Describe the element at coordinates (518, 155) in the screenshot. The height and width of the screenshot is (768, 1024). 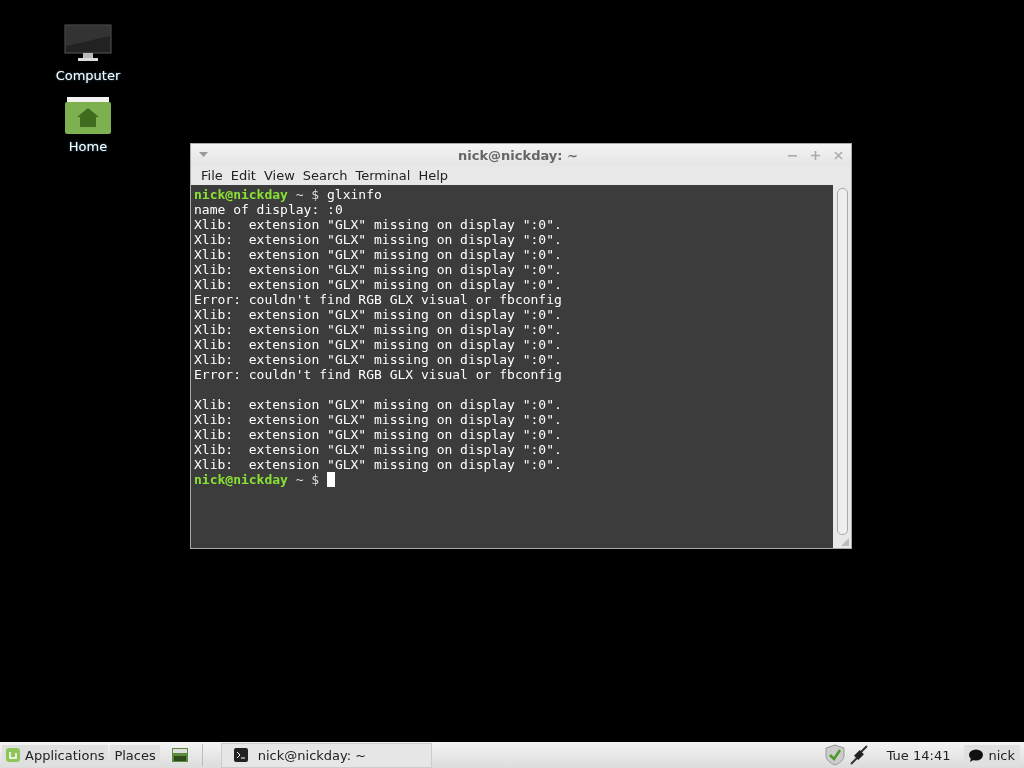
I see `window-title: nick@nickday: ~` at that location.